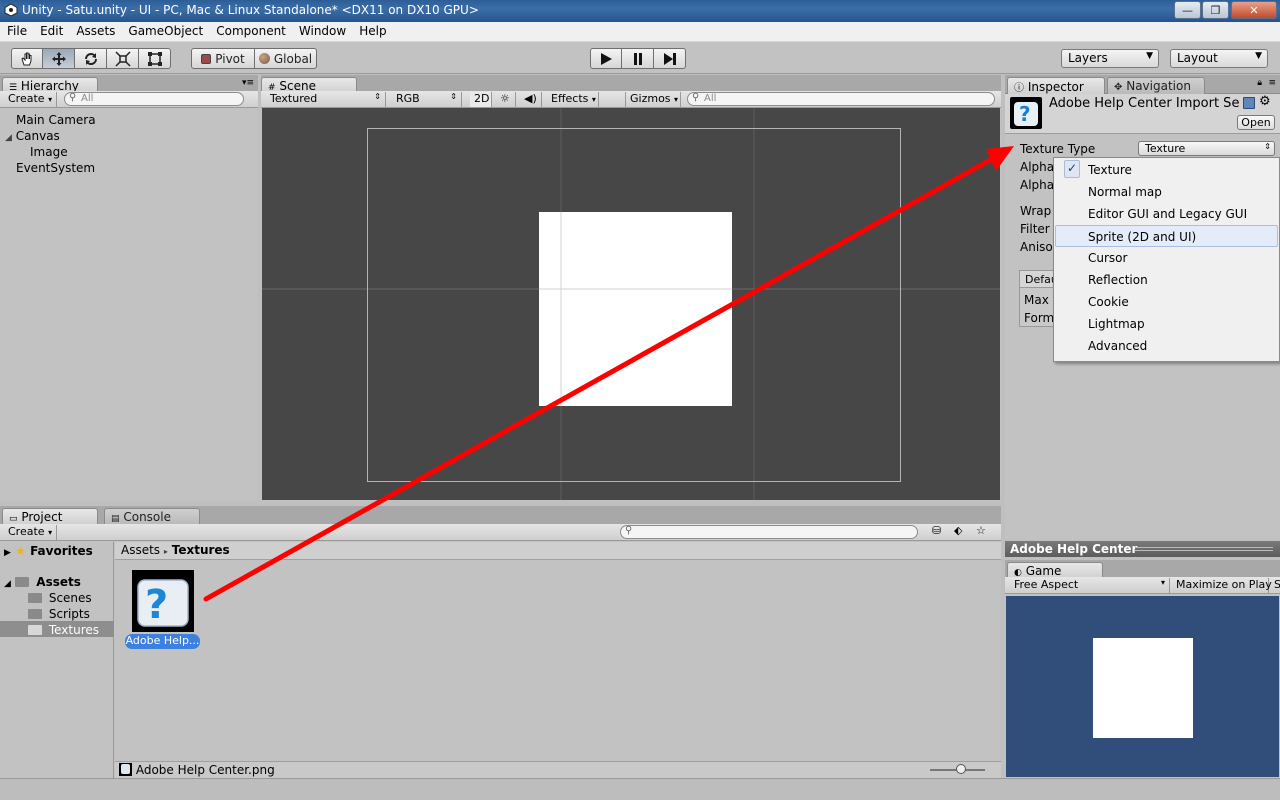 The image size is (1280, 800). Describe the element at coordinates (1272, 83) in the screenshot. I see `panel-menu-icon: ≡` at that location.